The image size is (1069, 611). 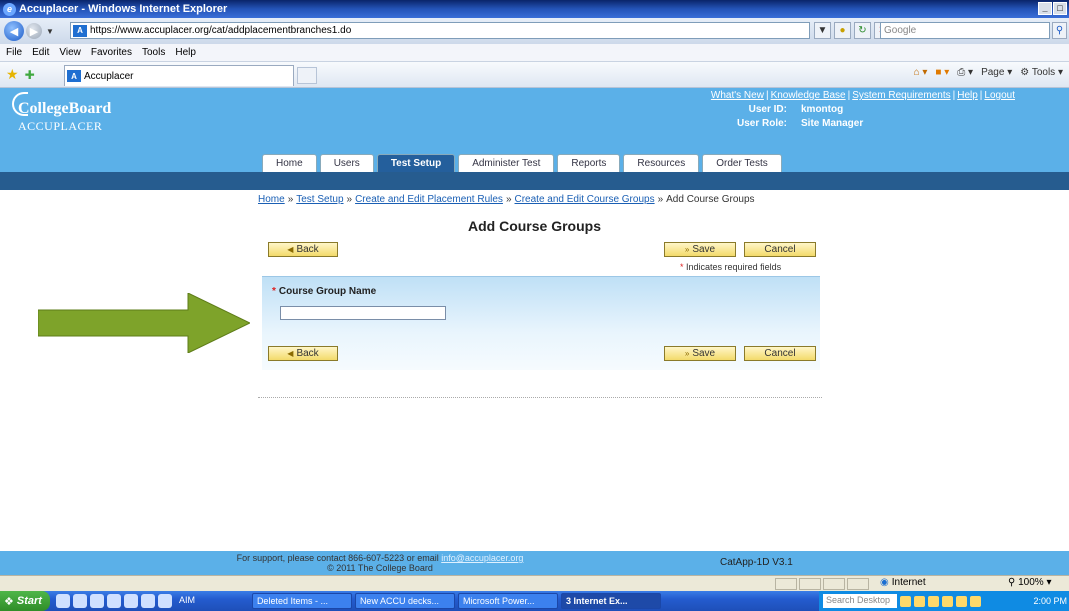 I want to click on zoom-value: 100%, so click(x=1031, y=582).